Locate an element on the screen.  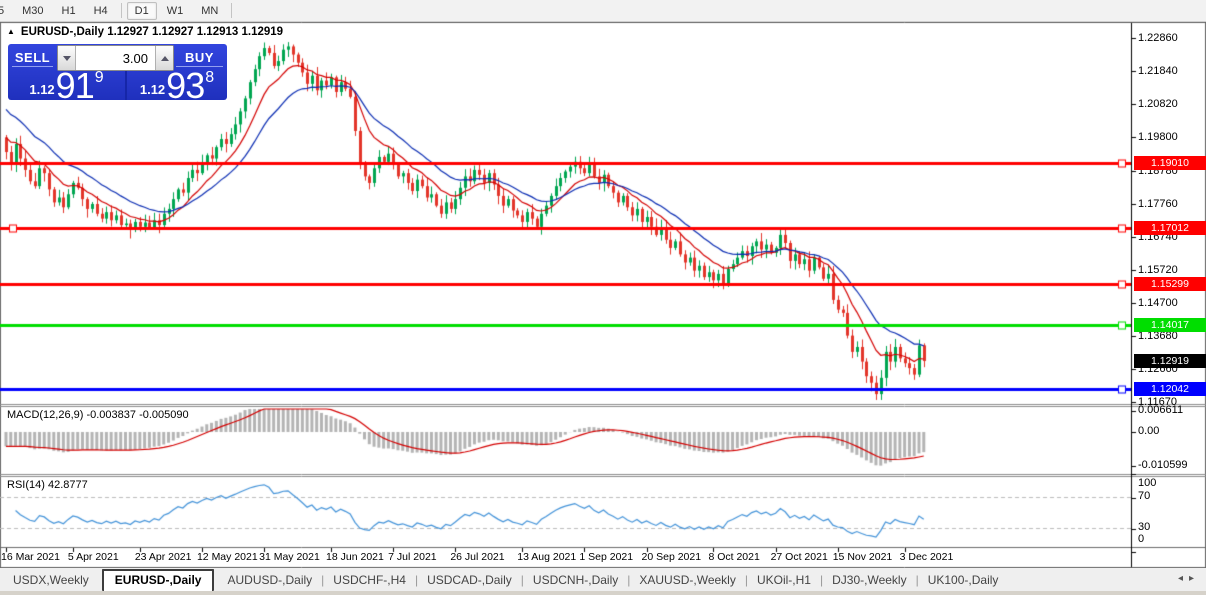
timeframe-toolbar: 5 M30 H1 H4 D1 W1 MN is located at coordinates (603, 11).